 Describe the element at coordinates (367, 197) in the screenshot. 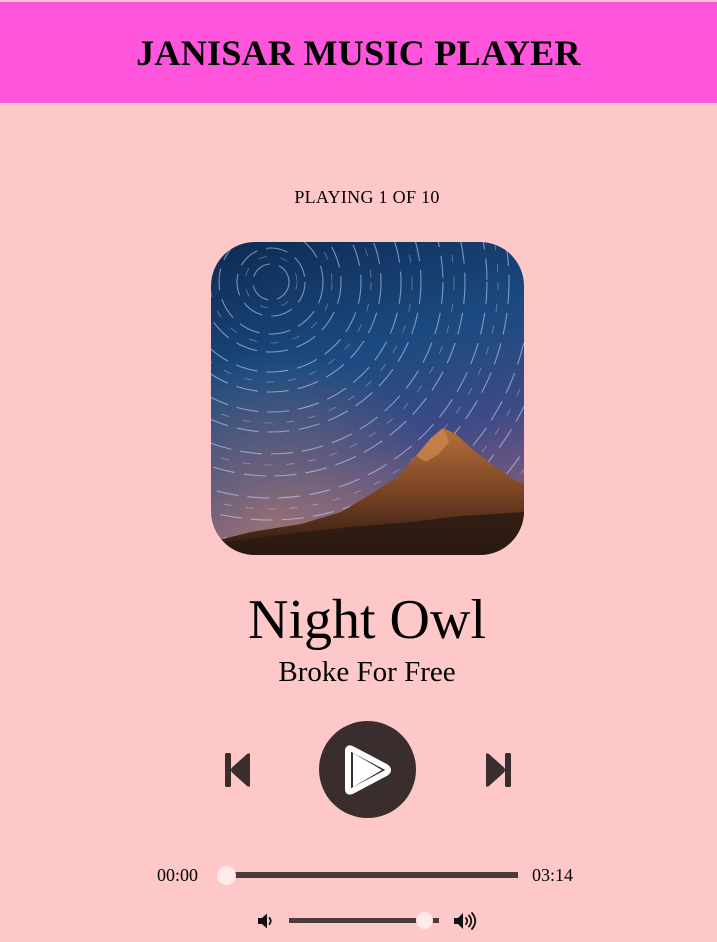

I see `now-playing-label: PLAYING 1 OF 10` at that location.